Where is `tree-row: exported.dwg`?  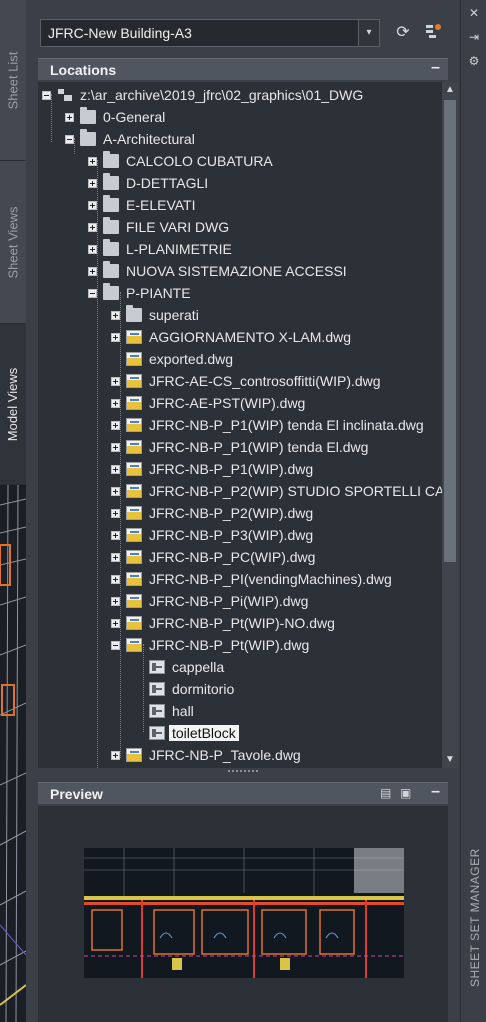
tree-row: exported.dwg is located at coordinates (172, 359).